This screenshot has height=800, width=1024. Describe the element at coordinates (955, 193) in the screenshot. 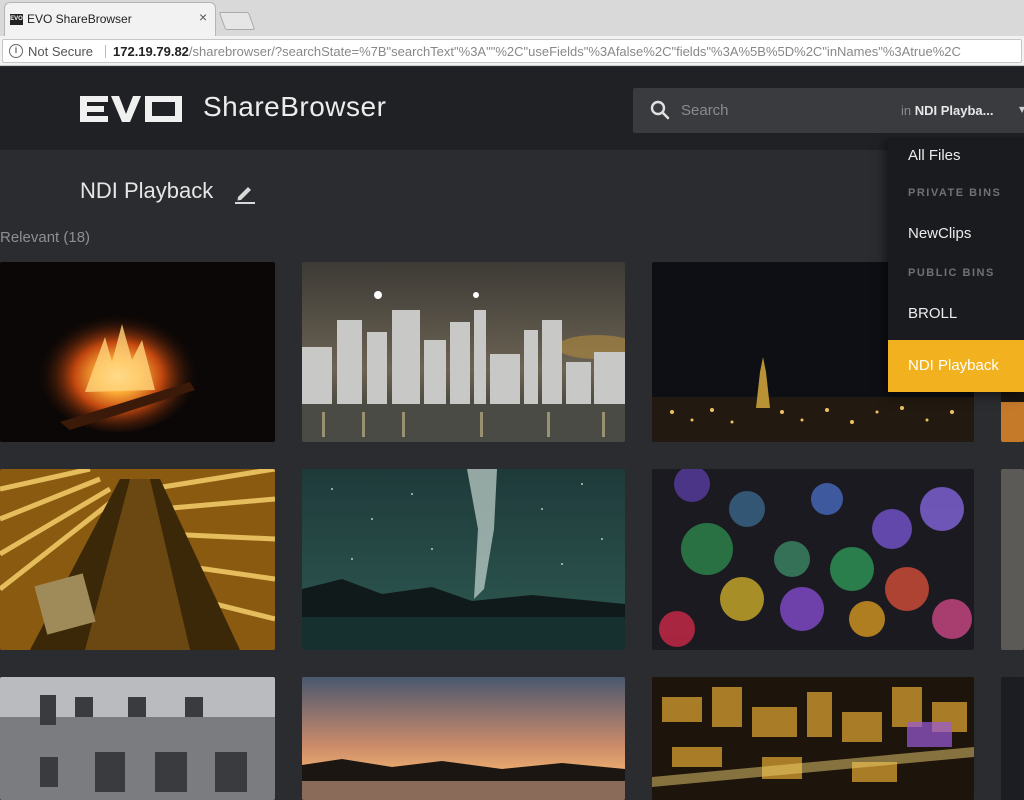

I see `private-bins-header: PRIVATE BINS` at that location.